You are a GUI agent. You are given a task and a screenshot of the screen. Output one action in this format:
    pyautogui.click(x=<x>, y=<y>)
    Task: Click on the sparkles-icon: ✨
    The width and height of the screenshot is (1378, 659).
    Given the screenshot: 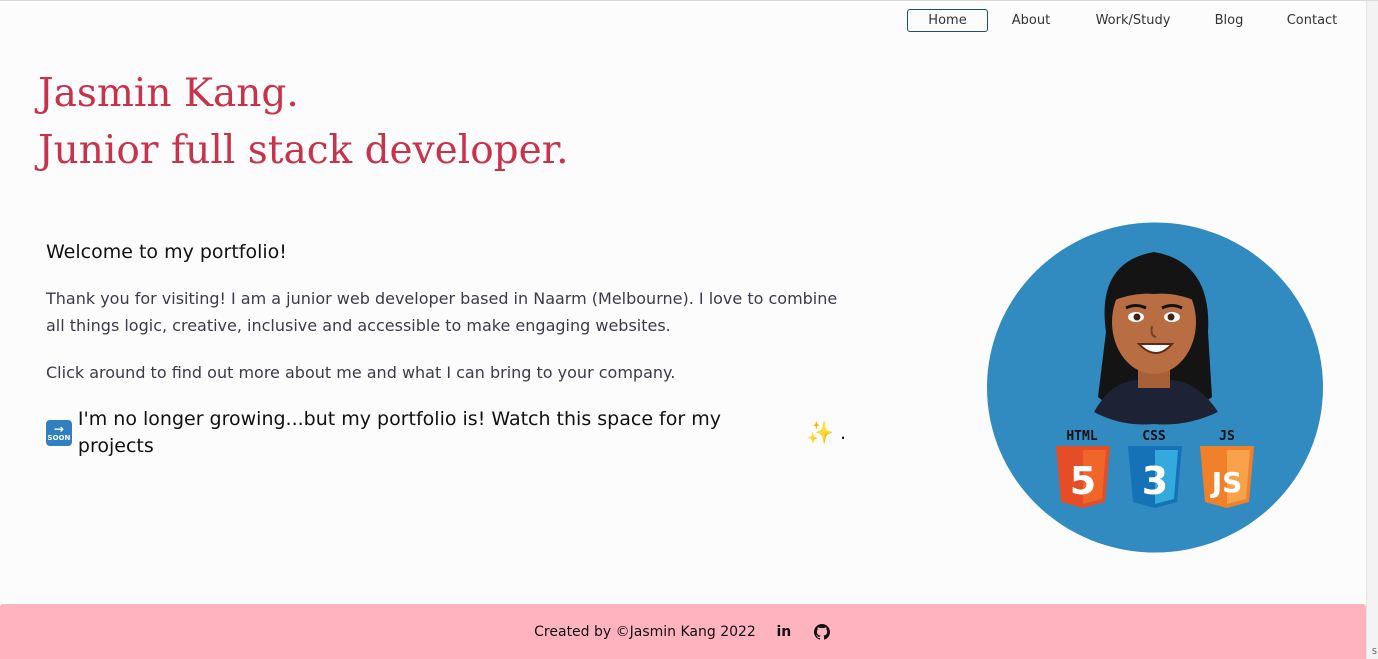 What is the action you would take?
    pyautogui.click(x=820, y=433)
    